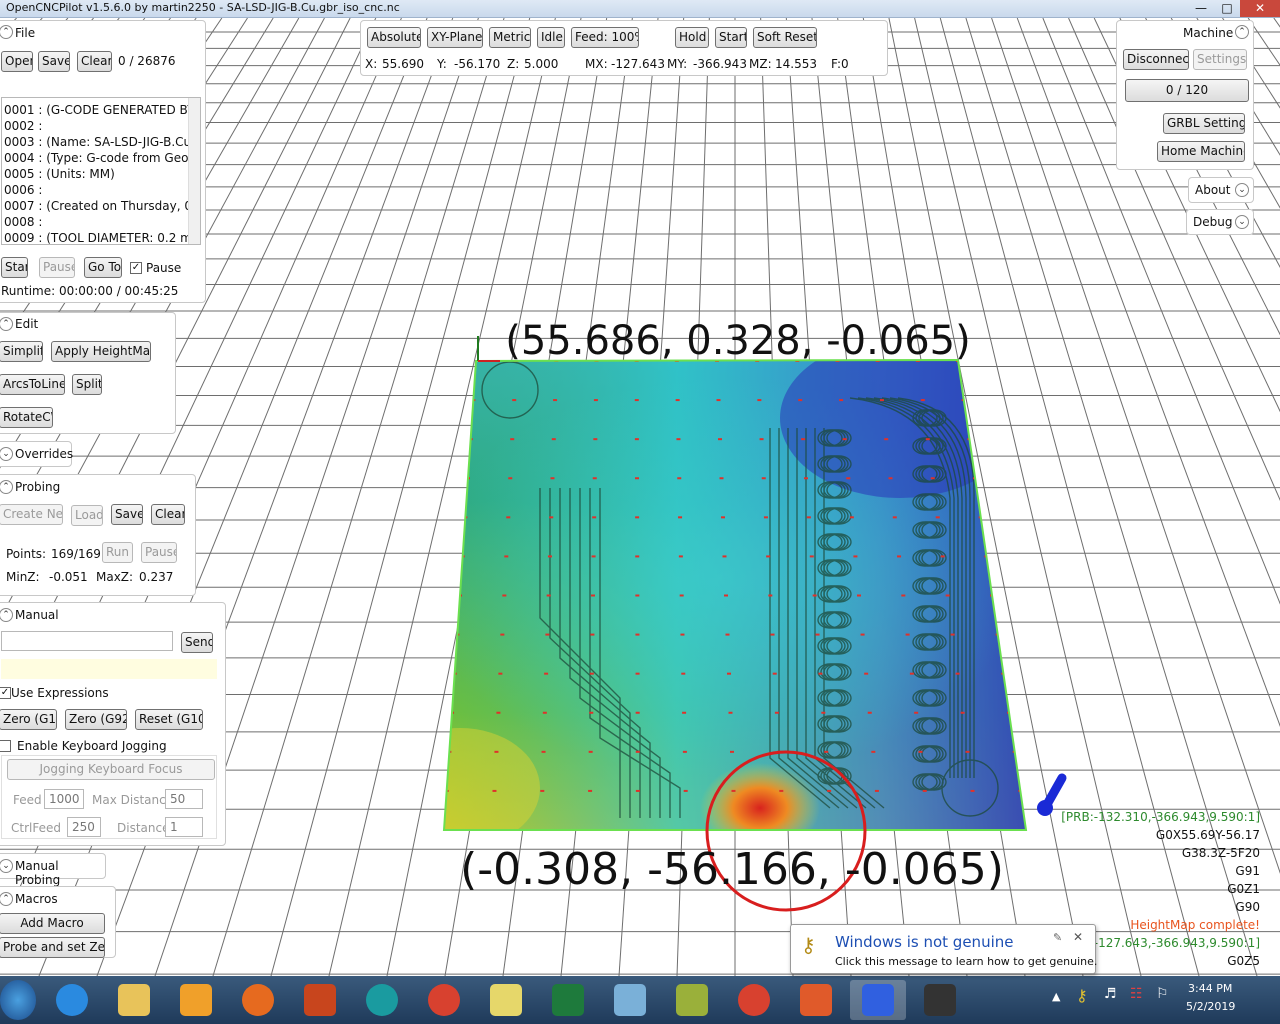 This screenshot has height=1024, width=1280. What do you see at coordinates (169, 719) in the screenshot?
I see `reset-g10-button: Reset (G10)` at bounding box center [169, 719].